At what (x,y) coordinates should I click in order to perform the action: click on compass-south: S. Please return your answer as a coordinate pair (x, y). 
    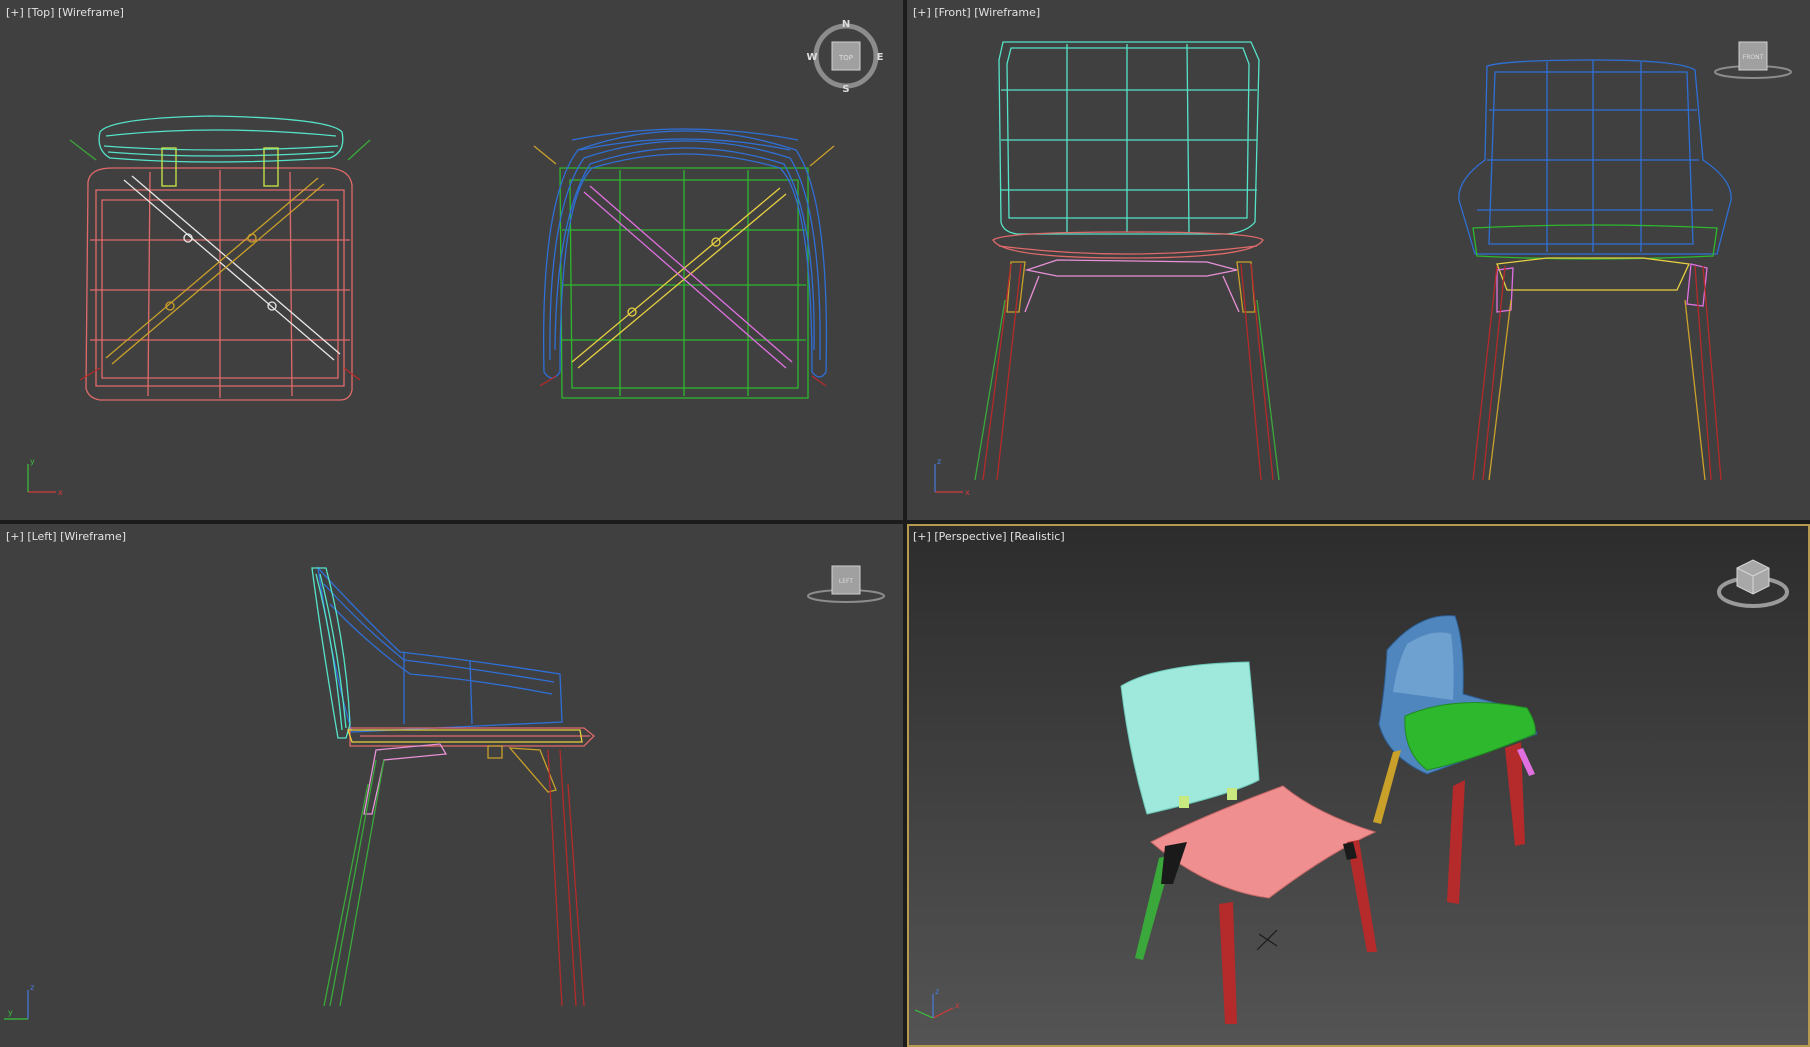
    Looking at the image, I should click on (845, 89).